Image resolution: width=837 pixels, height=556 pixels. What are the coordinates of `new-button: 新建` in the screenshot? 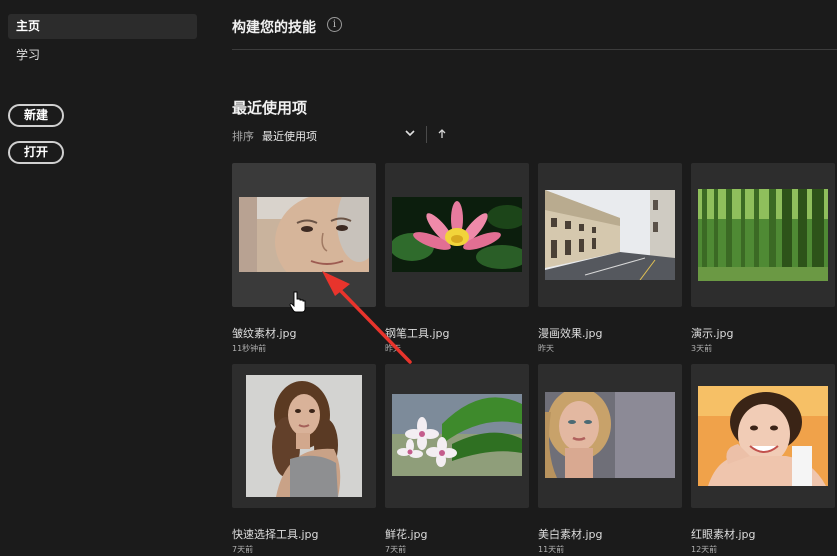 It's located at (36, 115).